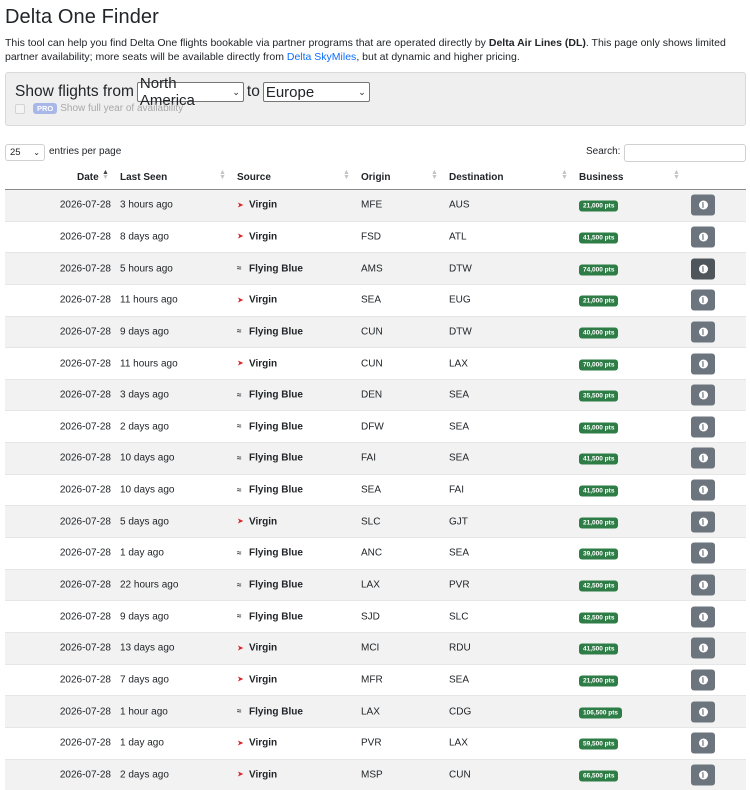 The image size is (750, 790). Describe the element at coordinates (144, 680) in the screenshot. I see `cell-last-seen: 7 days ago` at that location.